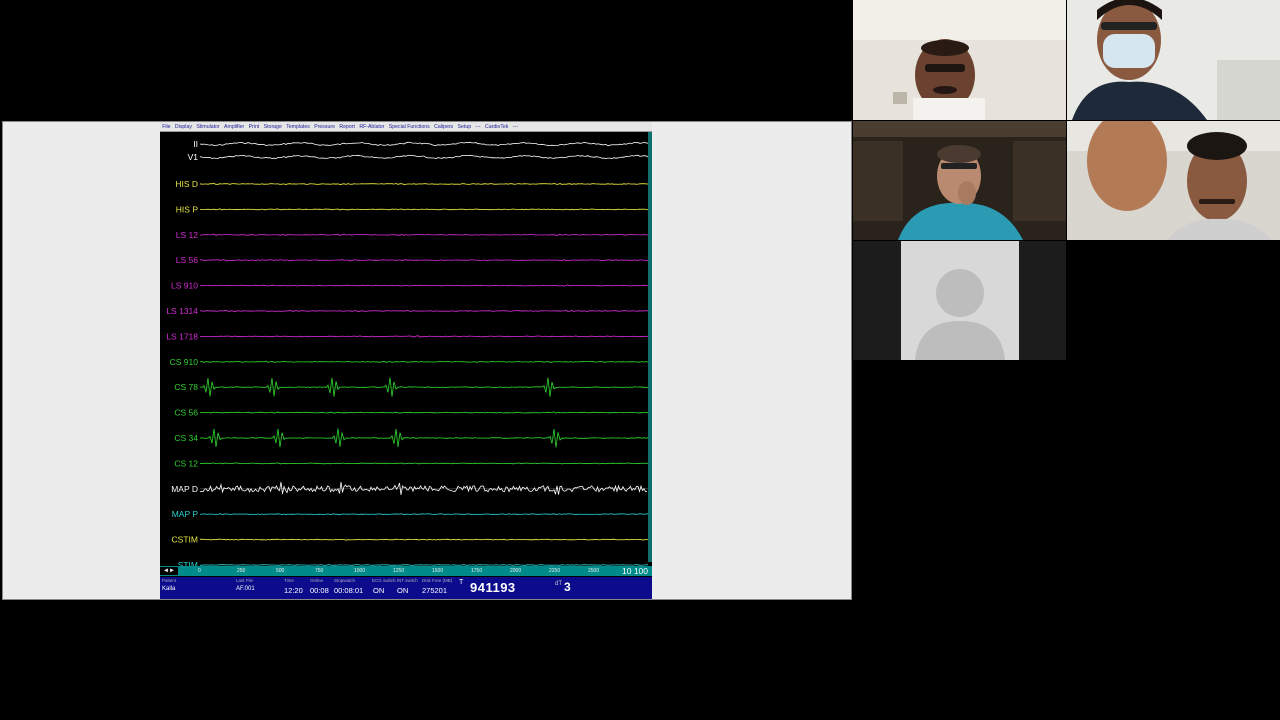 This screenshot has width=1280, height=720. What do you see at coordinates (349, 590) in the screenshot?
I see `stopwatch-value: 00:08:01` at bounding box center [349, 590].